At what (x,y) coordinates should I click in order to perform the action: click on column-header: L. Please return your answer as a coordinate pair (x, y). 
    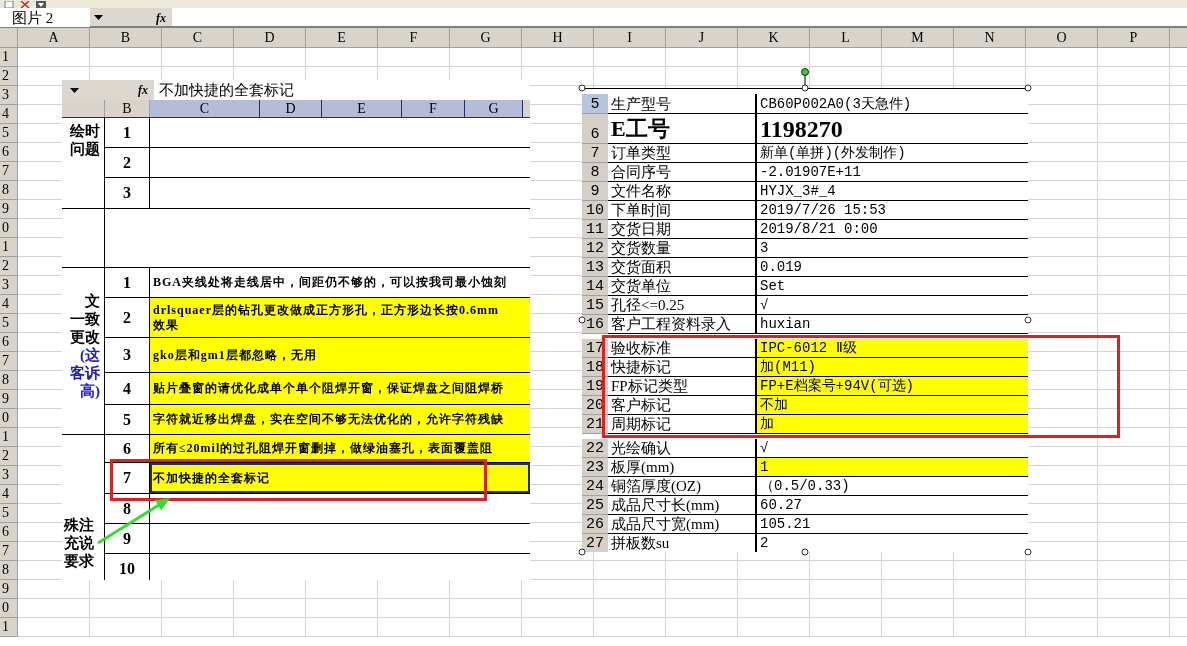
    Looking at the image, I should click on (846, 37).